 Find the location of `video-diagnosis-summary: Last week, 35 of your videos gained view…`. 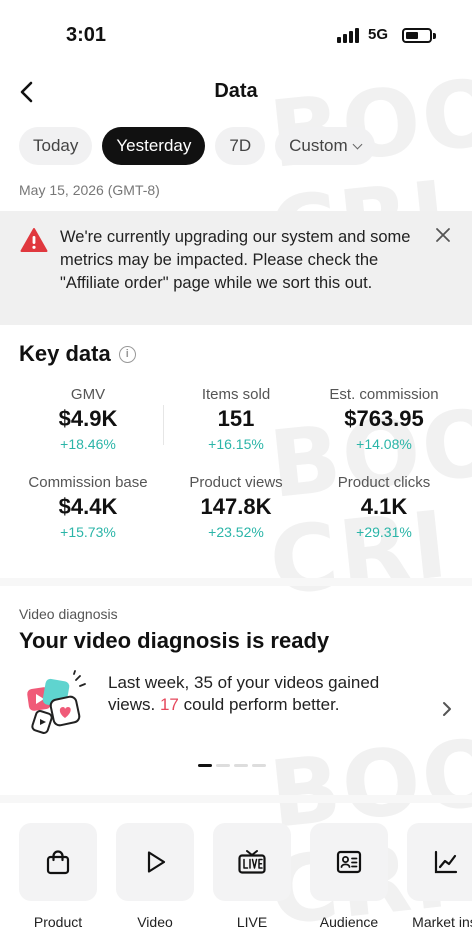

video-diagnosis-summary: Last week, 35 of your videos gained view… is located at coordinates (268, 694).